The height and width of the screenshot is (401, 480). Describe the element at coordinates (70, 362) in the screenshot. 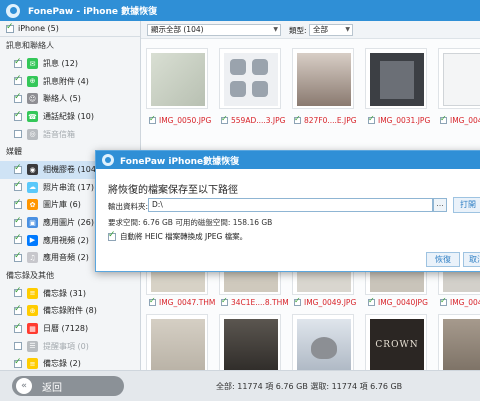

I see `sidebar-item-notes-2: ≡ 備忘錄 (2)` at that location.